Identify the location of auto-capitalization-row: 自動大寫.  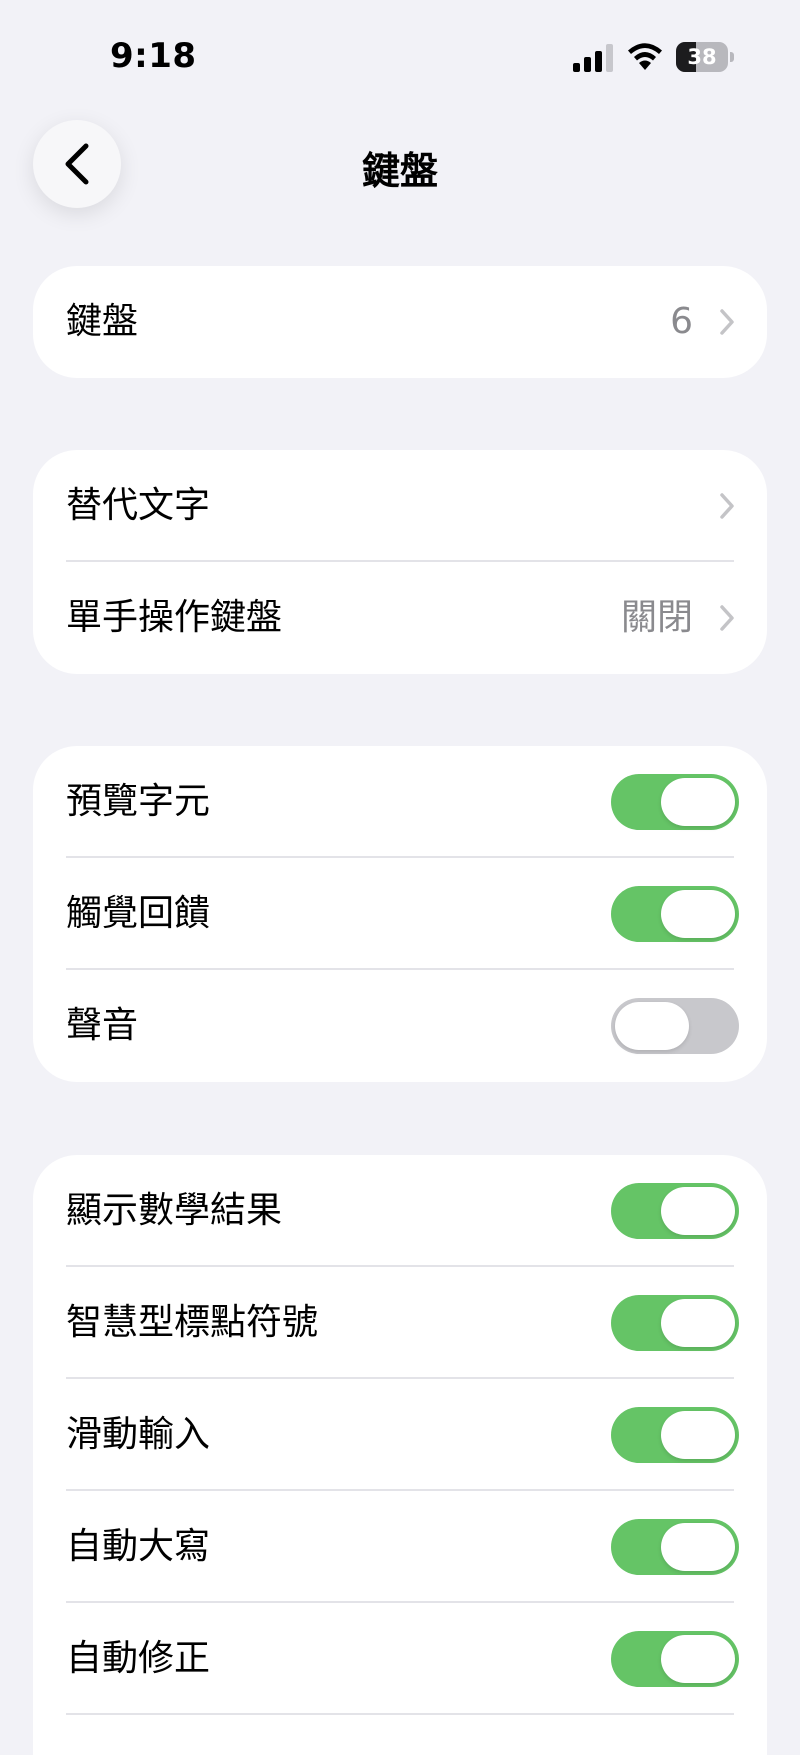
(400, 1547).